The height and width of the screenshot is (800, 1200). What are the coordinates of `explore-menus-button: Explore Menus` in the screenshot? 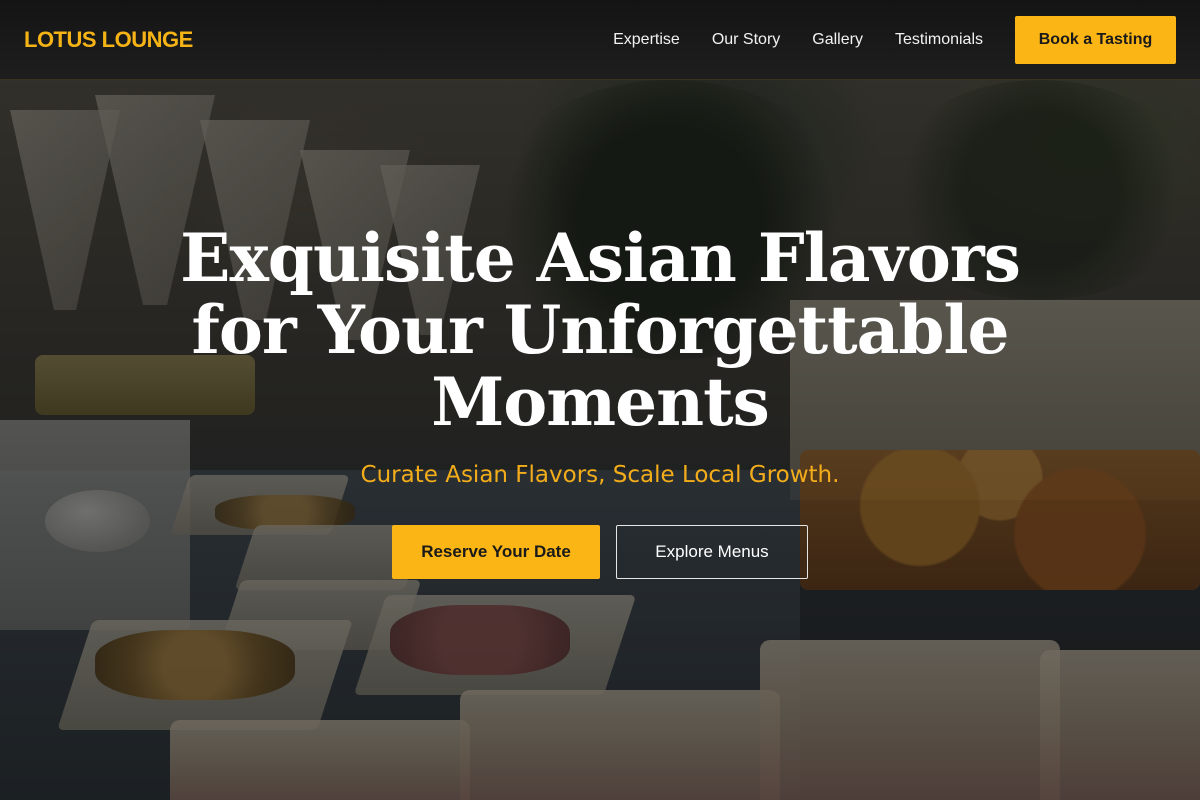 It's located at (712, 552).